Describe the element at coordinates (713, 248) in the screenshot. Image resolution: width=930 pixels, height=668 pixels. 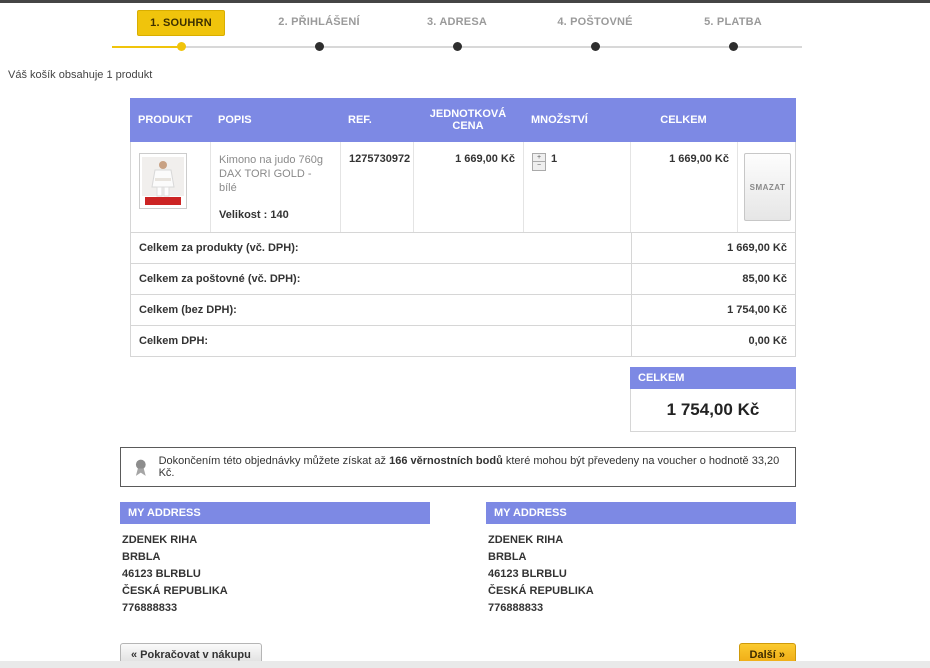
I see `totals-value: 1 669,00 Kč` at that location.